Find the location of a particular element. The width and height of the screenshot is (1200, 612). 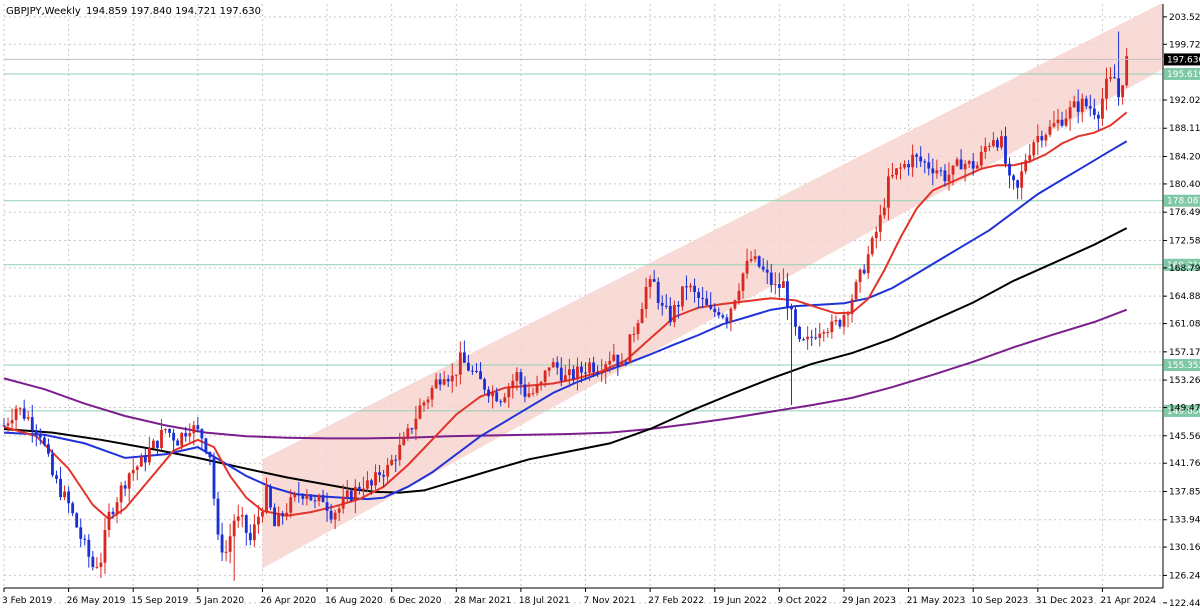

x-tick-label: 19 Jun 2022 is located at coordinates (740, 601).